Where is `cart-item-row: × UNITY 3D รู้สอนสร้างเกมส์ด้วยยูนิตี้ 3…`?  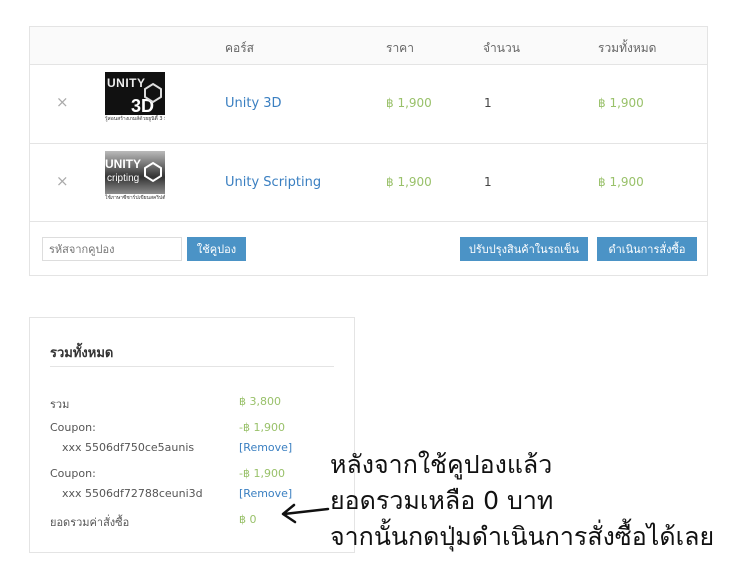
cart-item-row: × UNITY 3D รู้สอนสร้างเกมส์ด้วยยูนิตี้ 3… is located at coordinates (368, 104).